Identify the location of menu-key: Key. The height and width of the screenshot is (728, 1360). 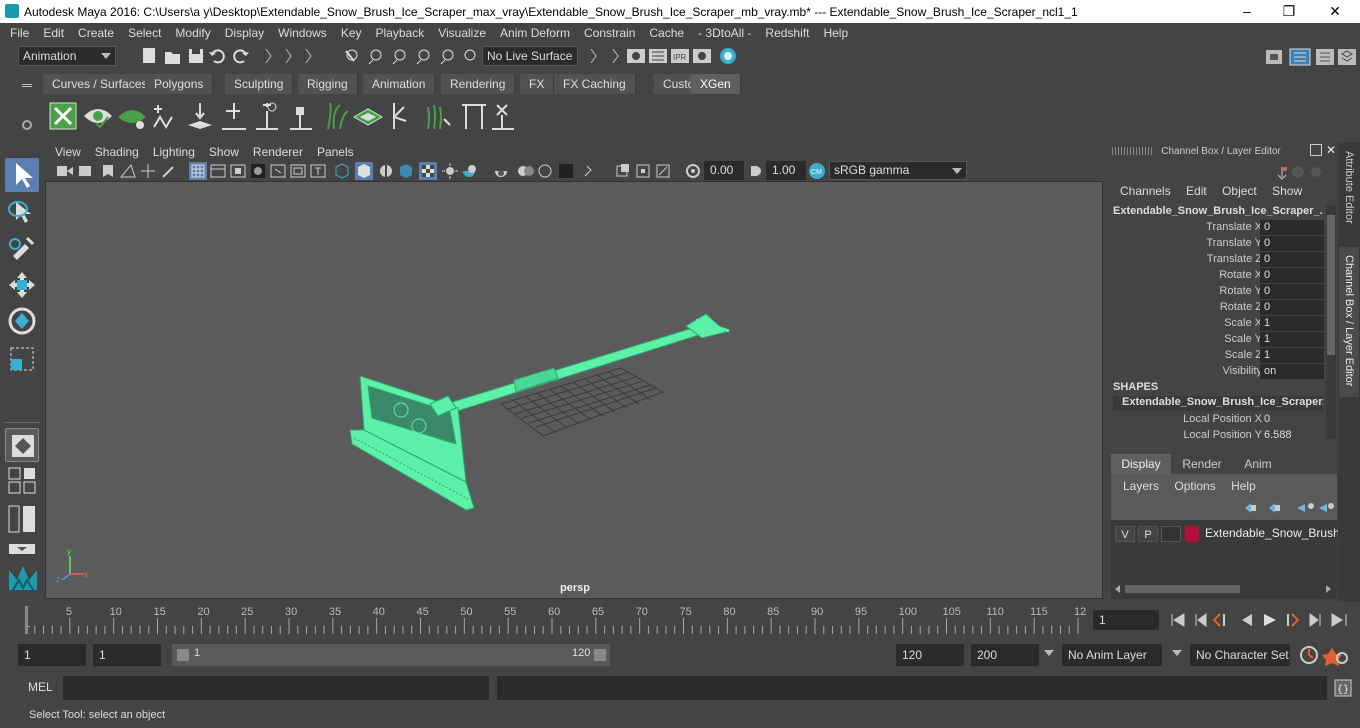
(351, 33).